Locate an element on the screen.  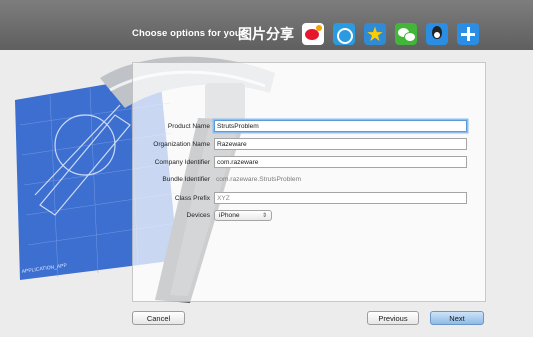
tencent-weibo-icon is located at coordinates (344, 34).